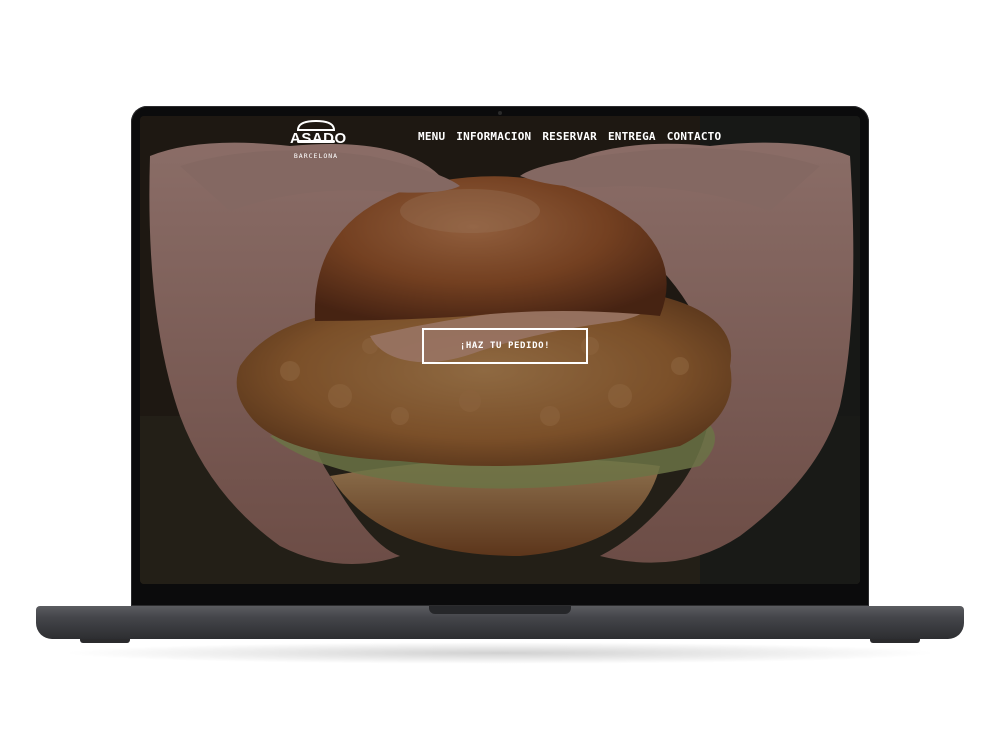  Describe the element at coordinates (694, 136) in the screenshot. I see `nav-item-contacto: CONTACTO` at that location.